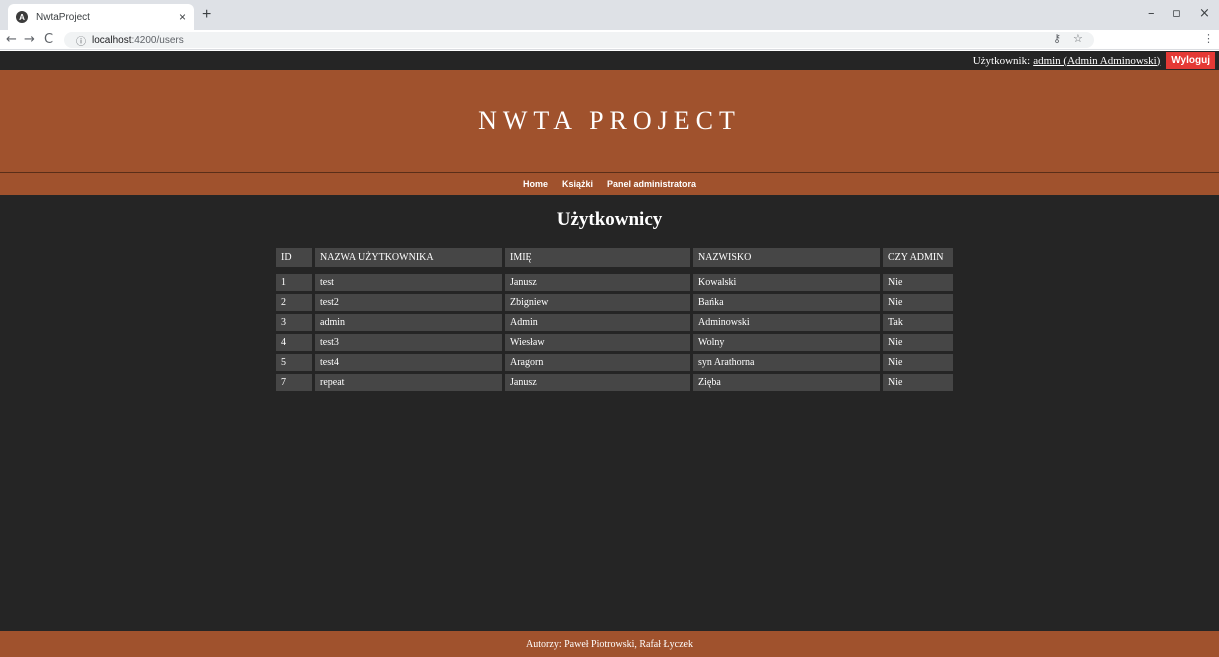  I want to click on cell-last-name: Kowalski, so click(786, 282).